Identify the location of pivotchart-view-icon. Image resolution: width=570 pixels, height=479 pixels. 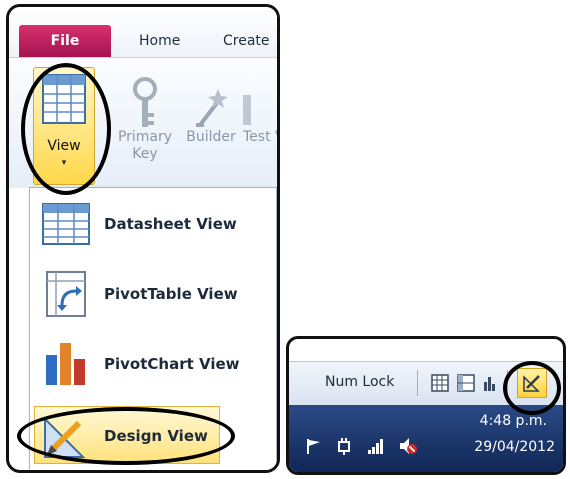
(490, 383).